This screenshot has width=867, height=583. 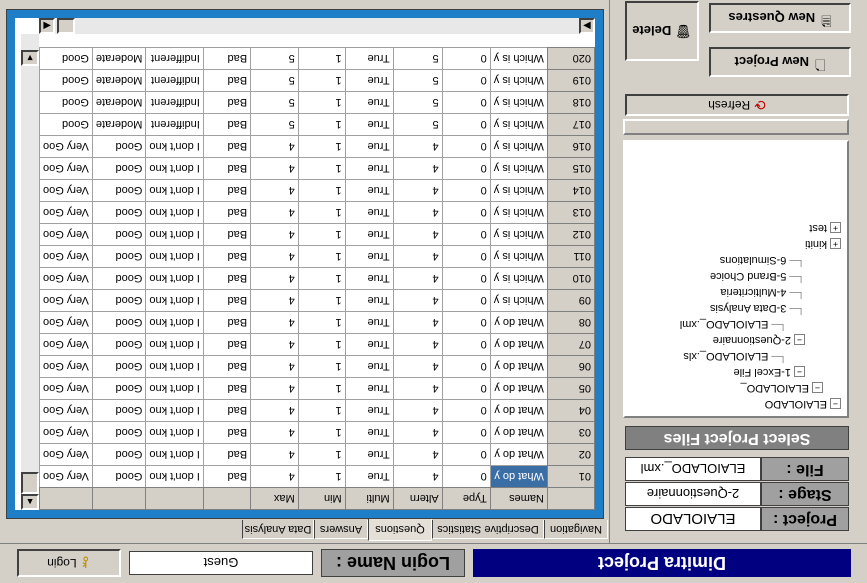 What do you see at coordinates (759, 340) in the screenshot?
I see `tree-item: −2-Questionnaire` at bounding box center [759, 340].